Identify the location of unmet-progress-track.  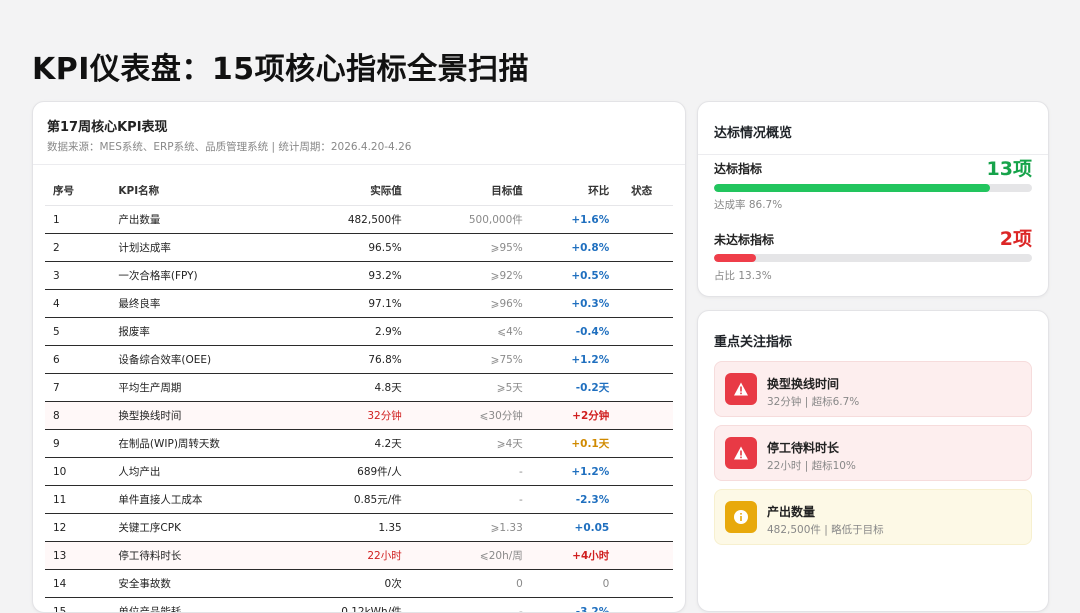
(873, 258).